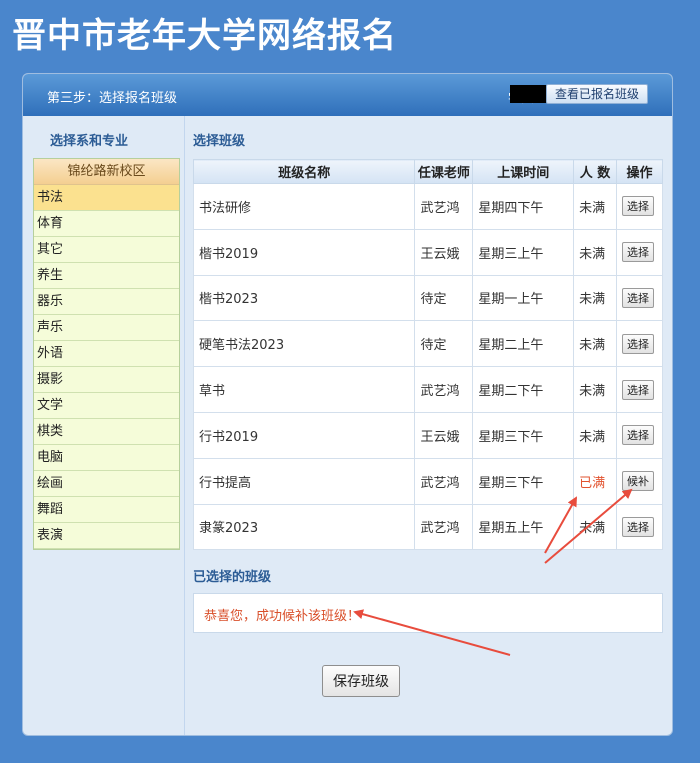 This screenshot has height=763, width=700. I want to click on sidebar-item: 其它, so click(106, 250).